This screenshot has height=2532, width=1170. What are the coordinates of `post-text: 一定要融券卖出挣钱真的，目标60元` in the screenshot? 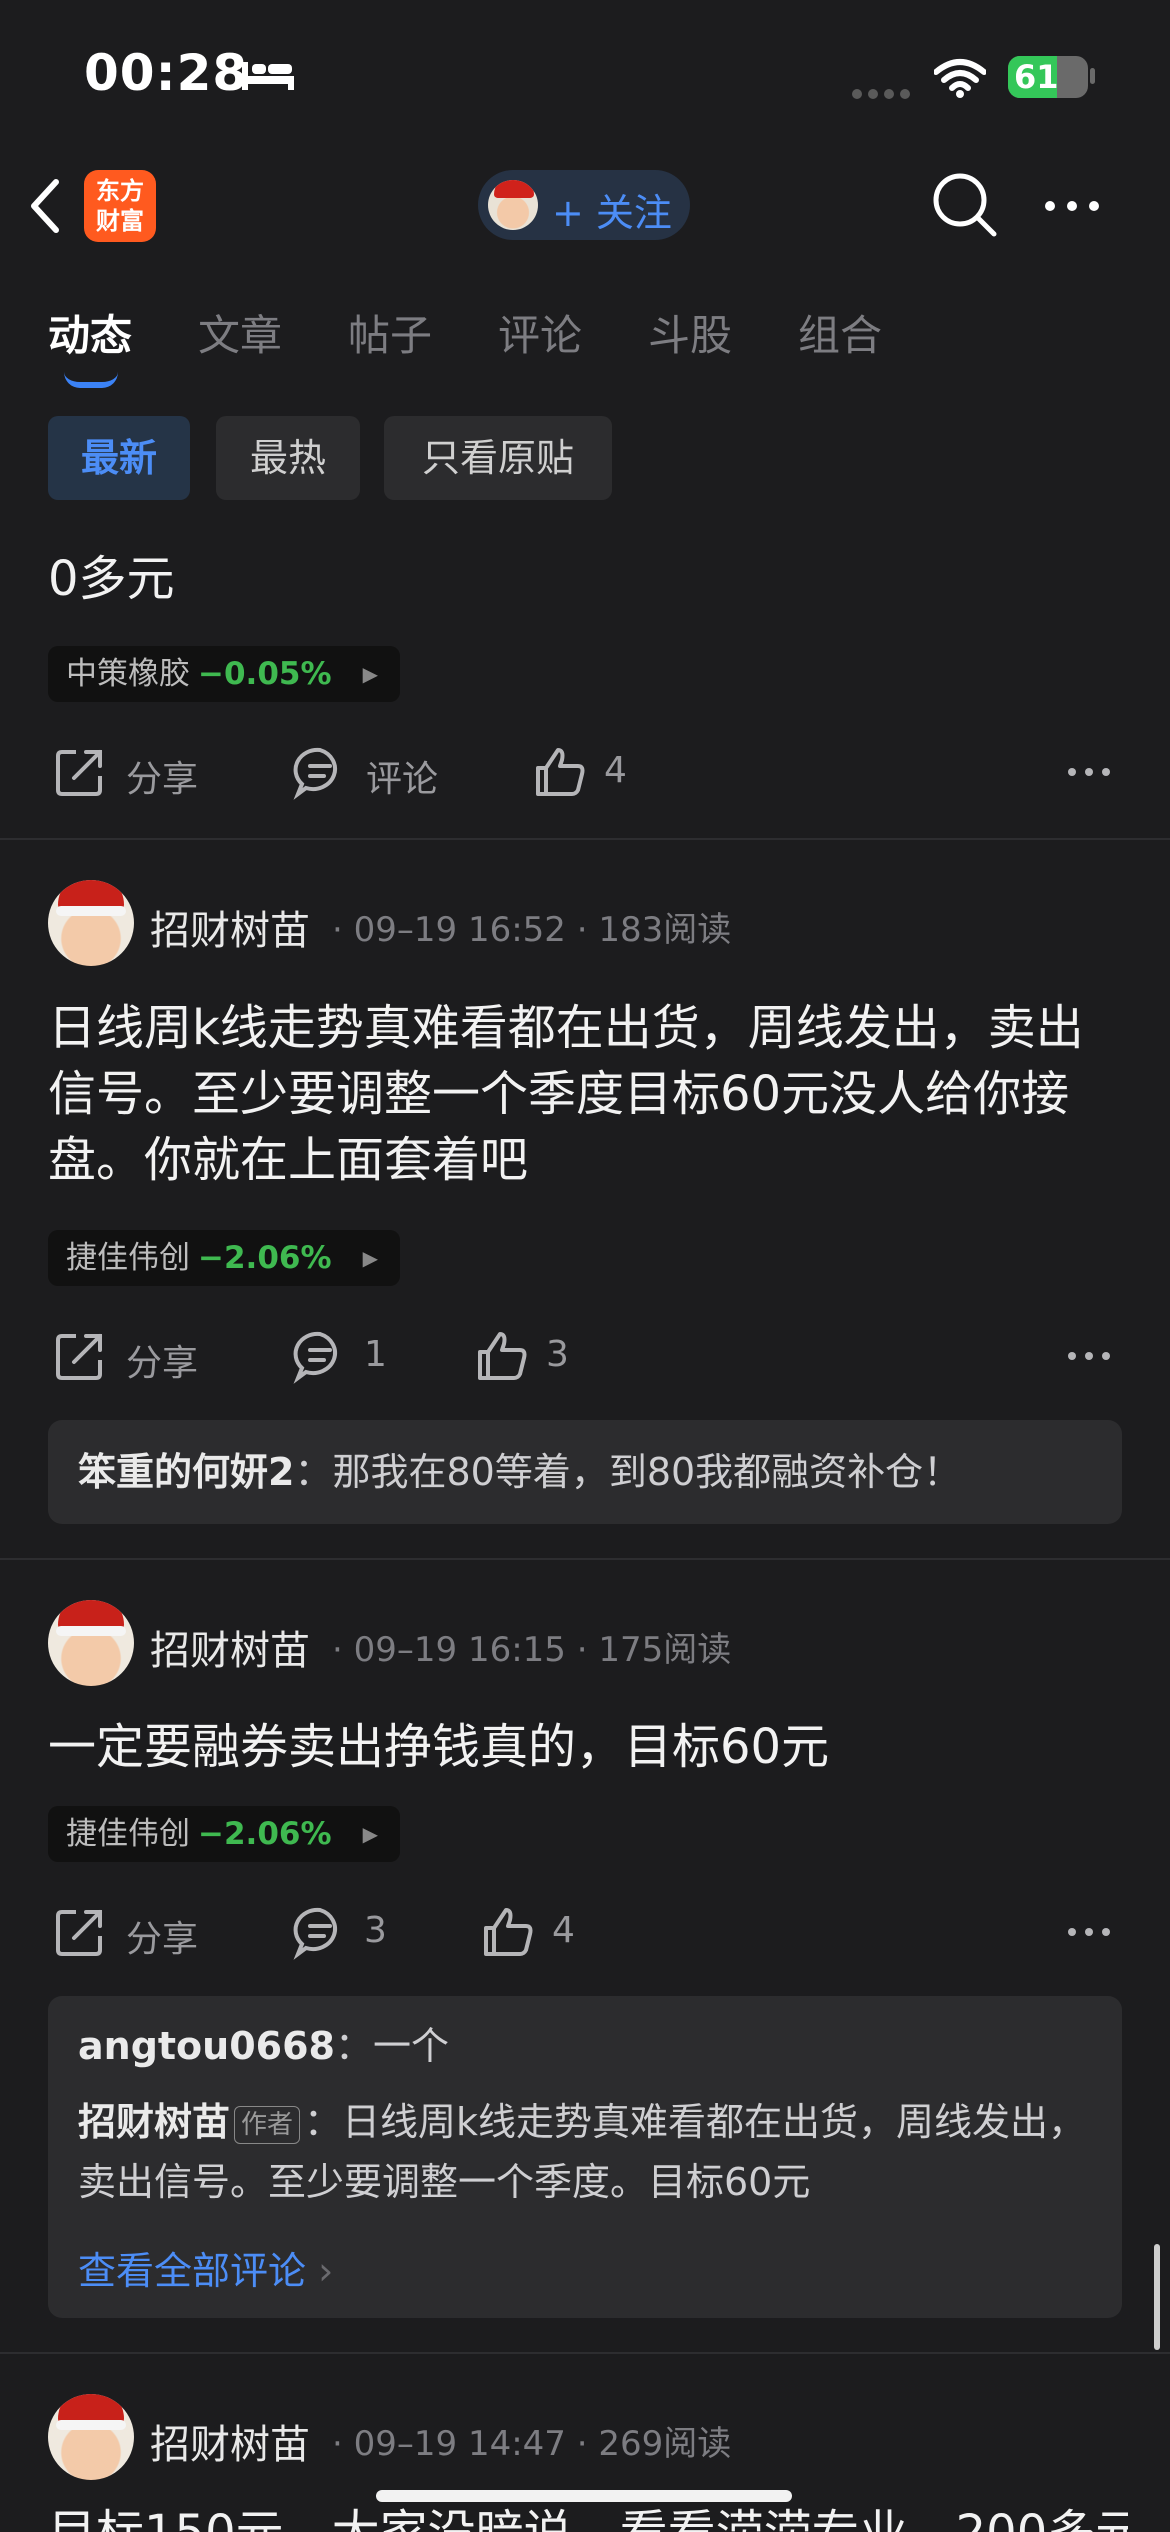 It's located at (588, 1747).